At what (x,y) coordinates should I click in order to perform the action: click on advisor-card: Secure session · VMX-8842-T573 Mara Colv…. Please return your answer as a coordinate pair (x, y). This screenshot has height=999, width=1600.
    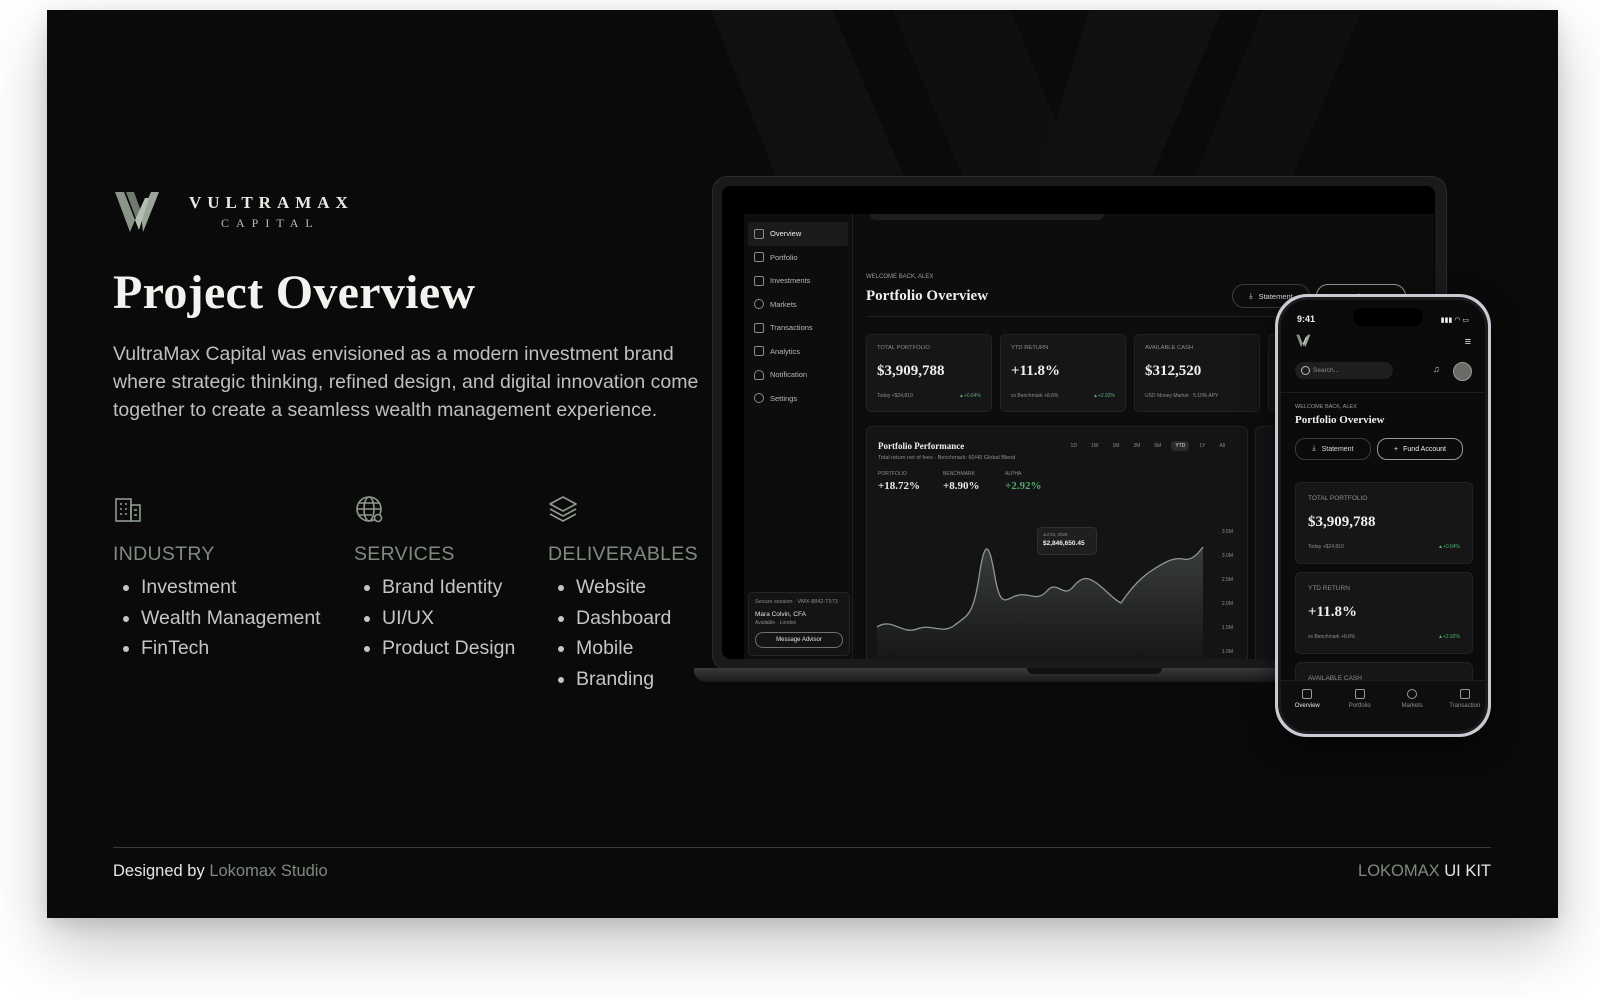
    Looking at the image, I should click on (799, 624).